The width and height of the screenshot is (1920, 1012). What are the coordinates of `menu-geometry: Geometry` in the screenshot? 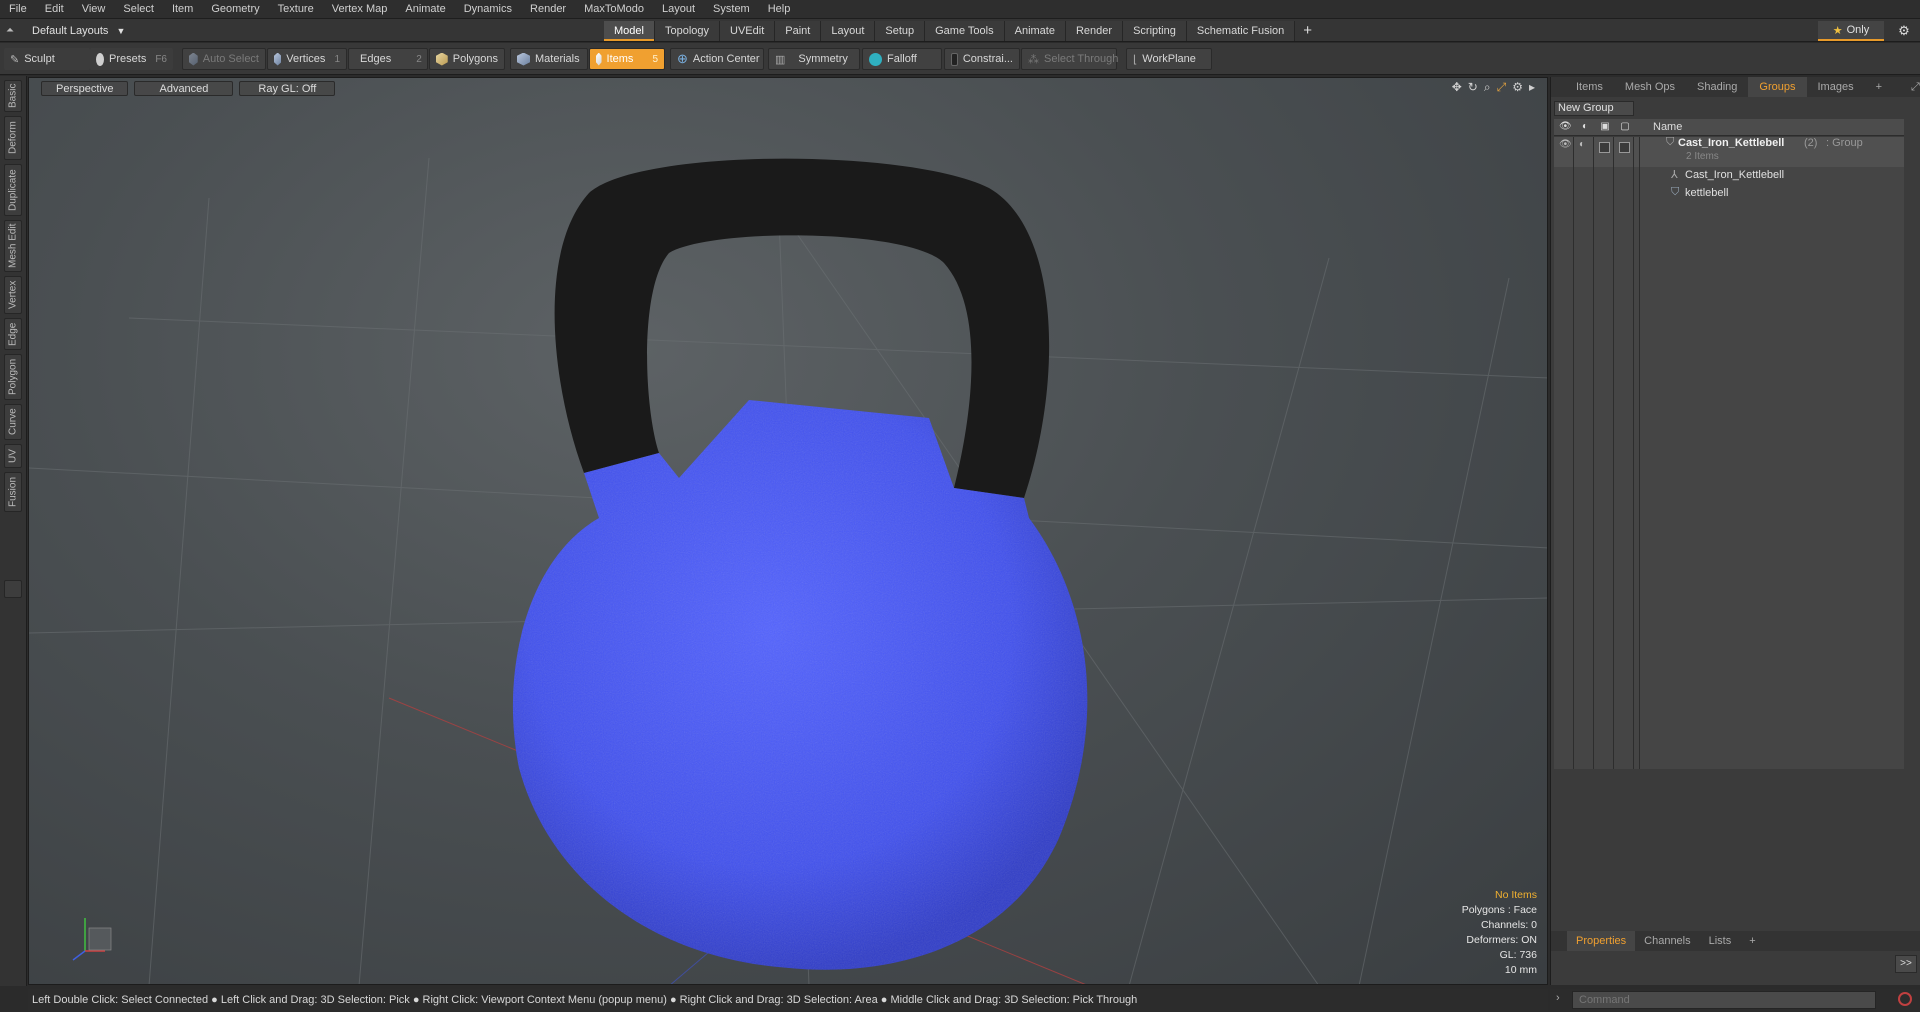 It's located at (235, 9).